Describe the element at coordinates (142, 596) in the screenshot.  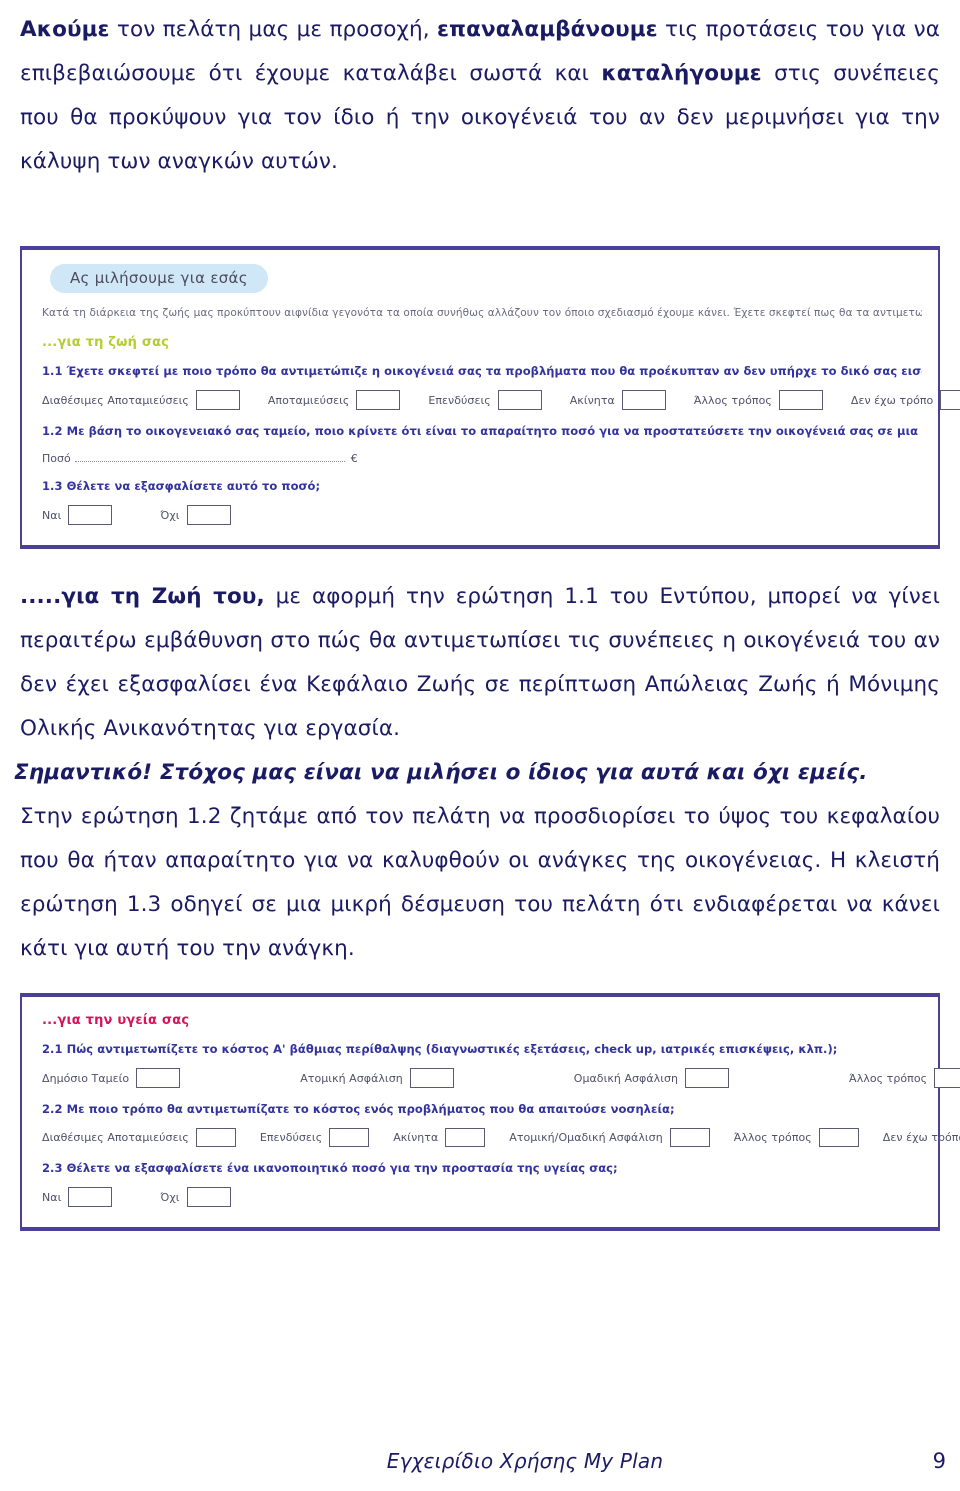
I see `life-run-1: .....για τη Ζωή του,` at that location.